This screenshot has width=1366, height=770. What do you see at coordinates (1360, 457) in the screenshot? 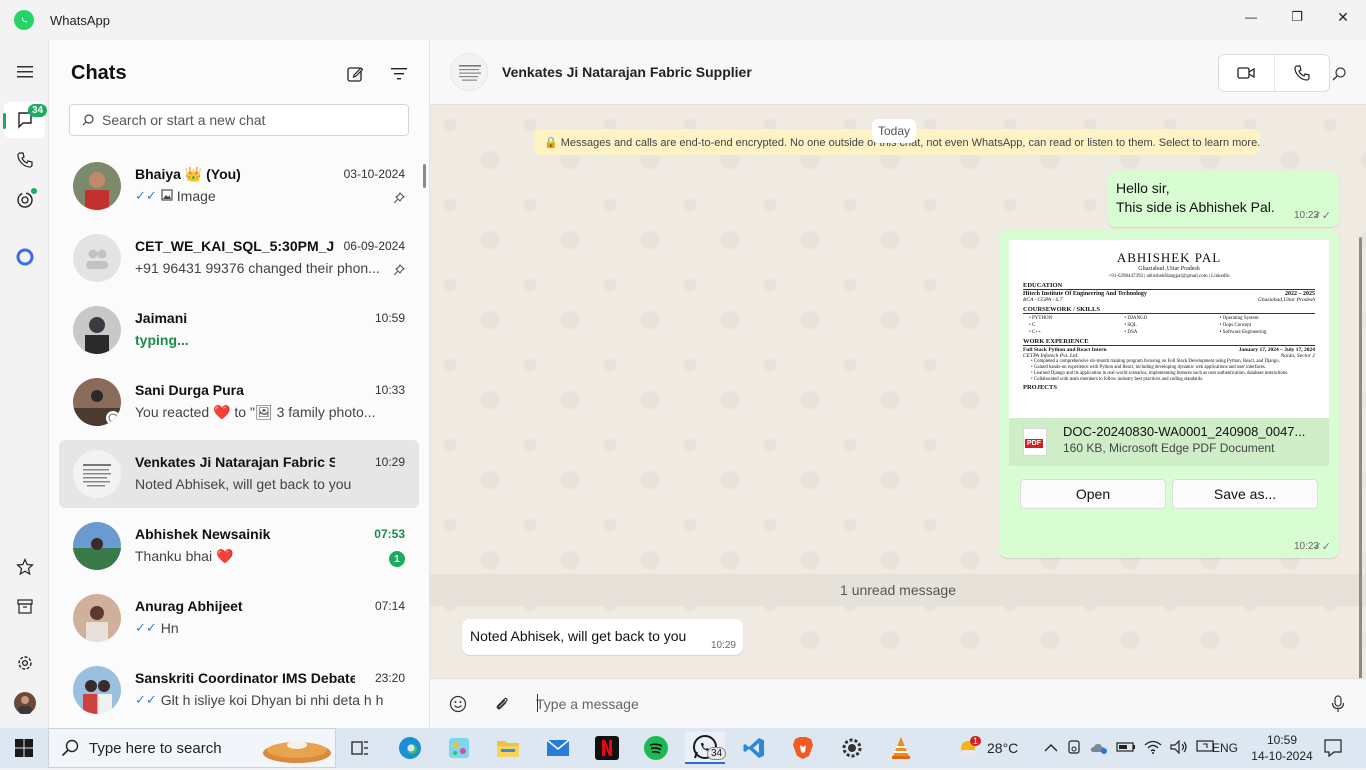
I see `conversation-scrollbar` at bounding box center [1360, 457].